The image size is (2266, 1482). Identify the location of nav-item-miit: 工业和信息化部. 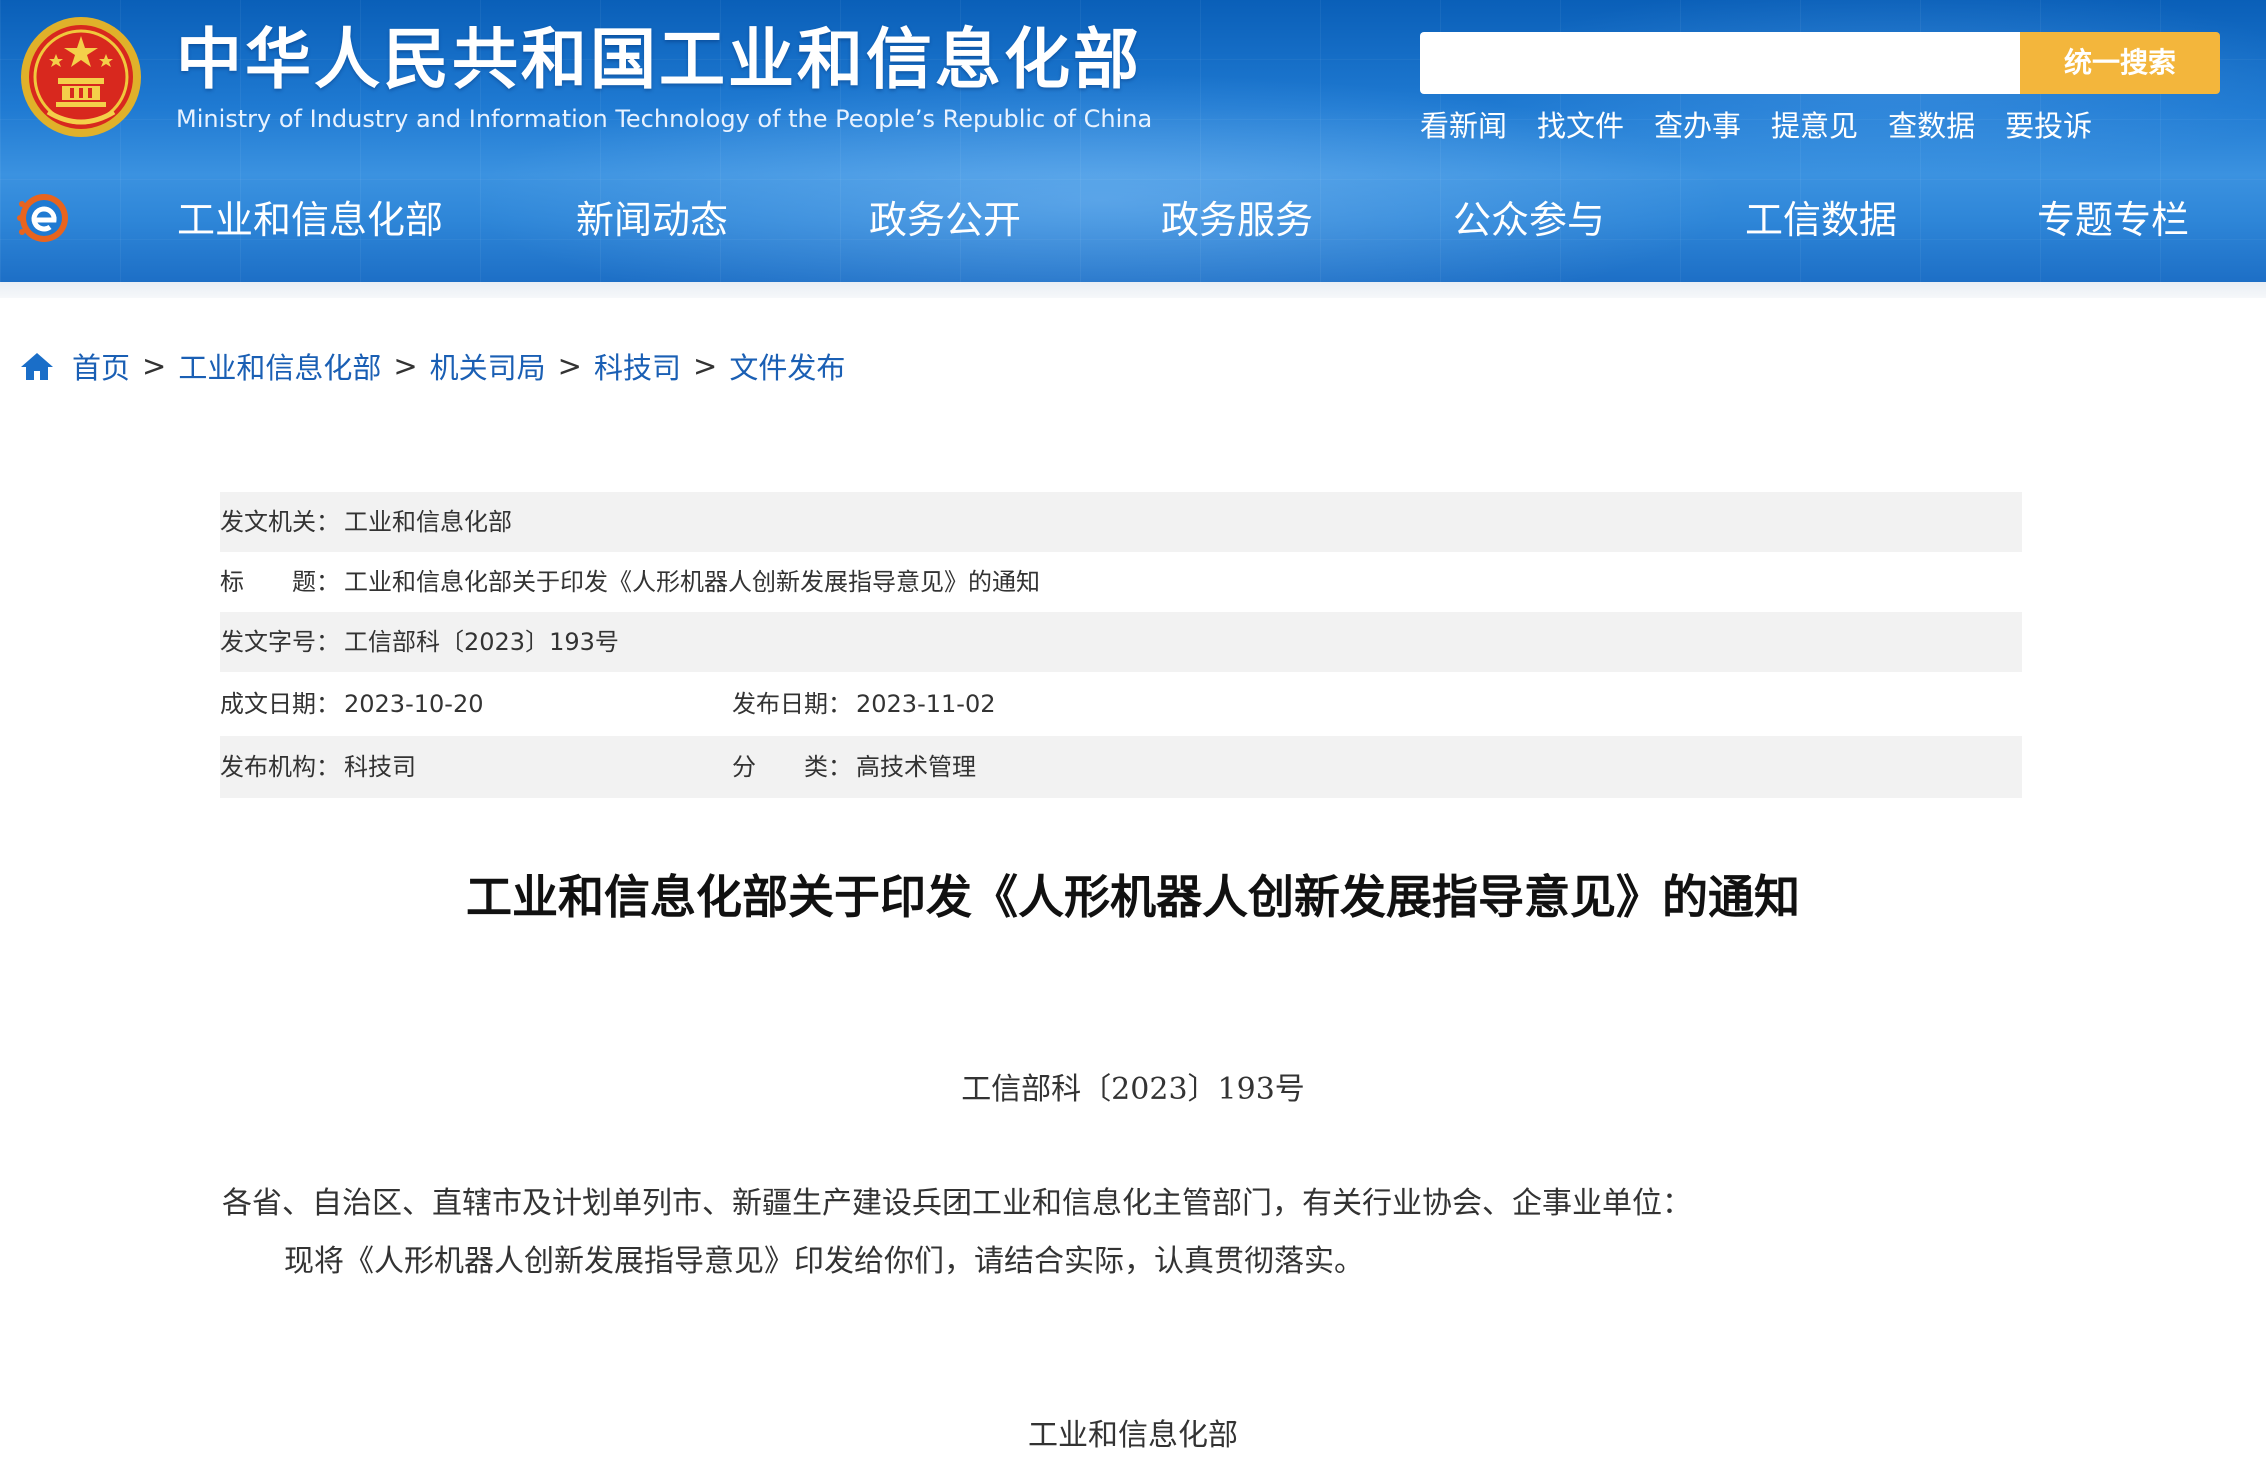
(310, 220).